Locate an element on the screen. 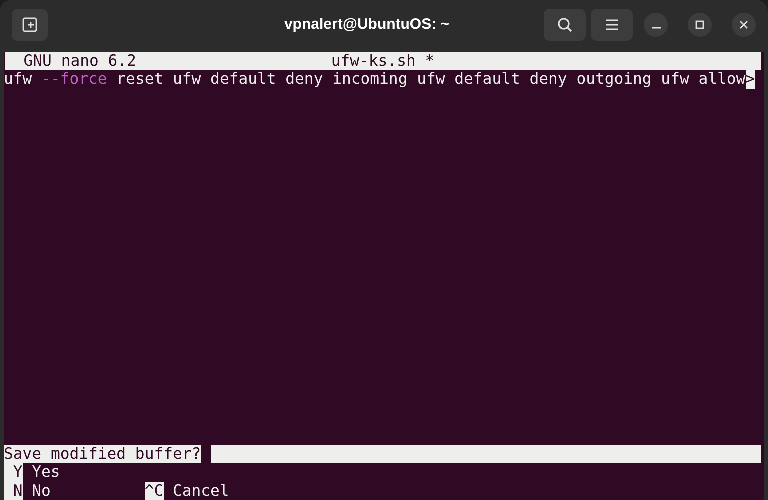  prompt-label: Save modified buffer? is located at coordinates (103, 454).